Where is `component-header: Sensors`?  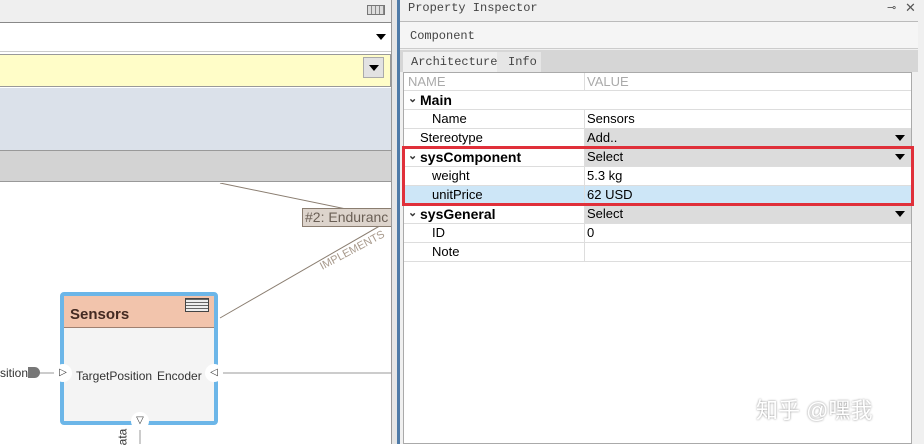 component-header: Sensors is located at coordinates (139, 312).